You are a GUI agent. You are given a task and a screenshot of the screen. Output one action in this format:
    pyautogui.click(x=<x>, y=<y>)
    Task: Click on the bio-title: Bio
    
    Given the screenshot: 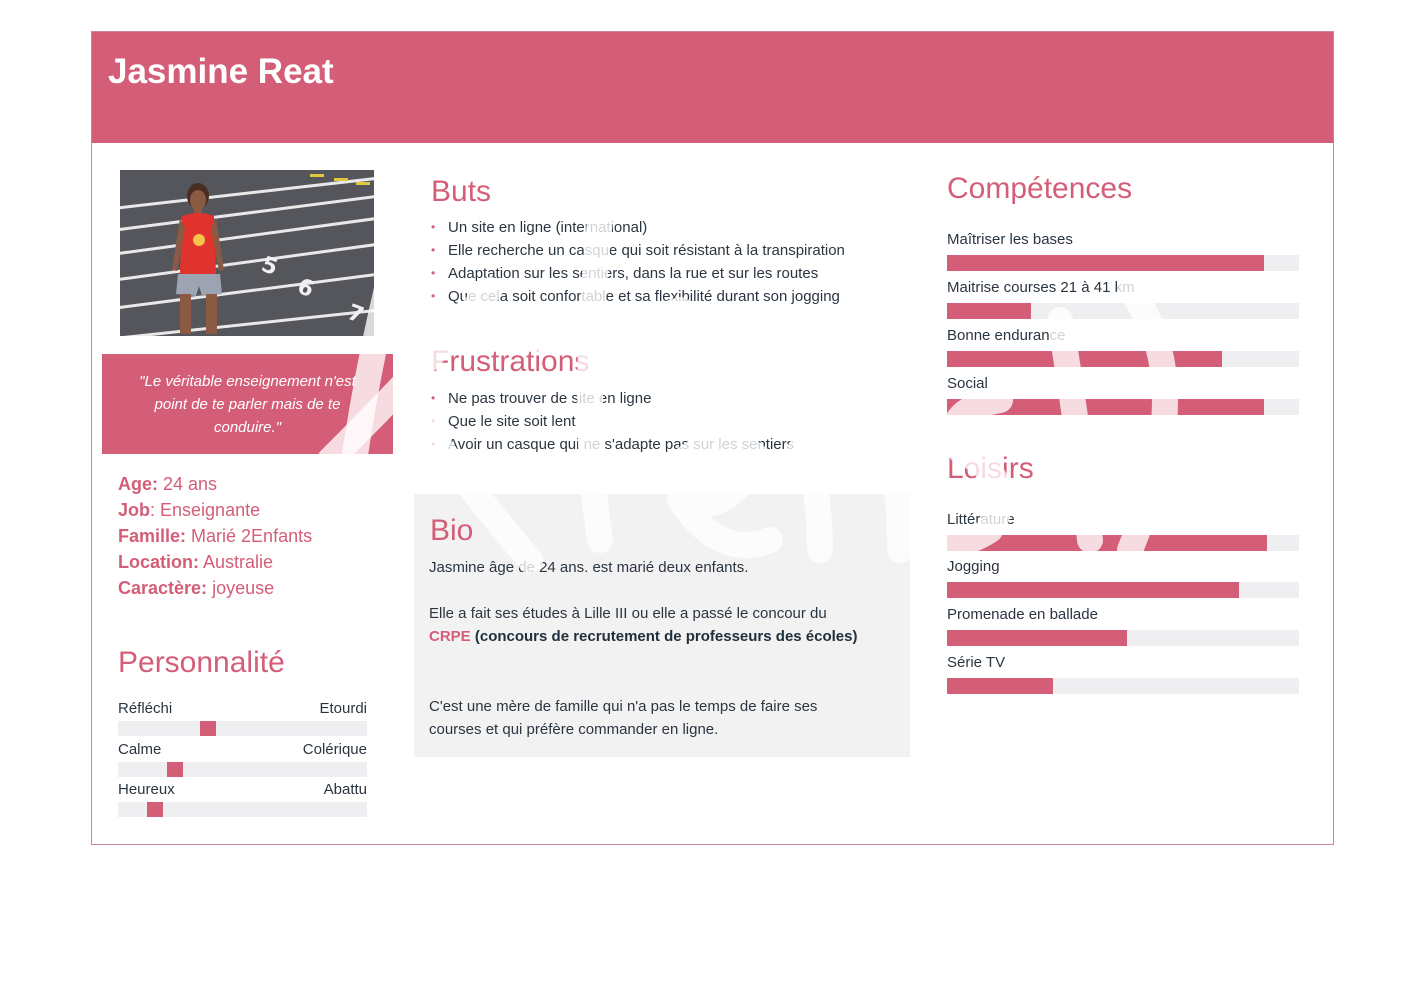 What is the action you would take?
    pyautogui.click(x=452, y=530)
    